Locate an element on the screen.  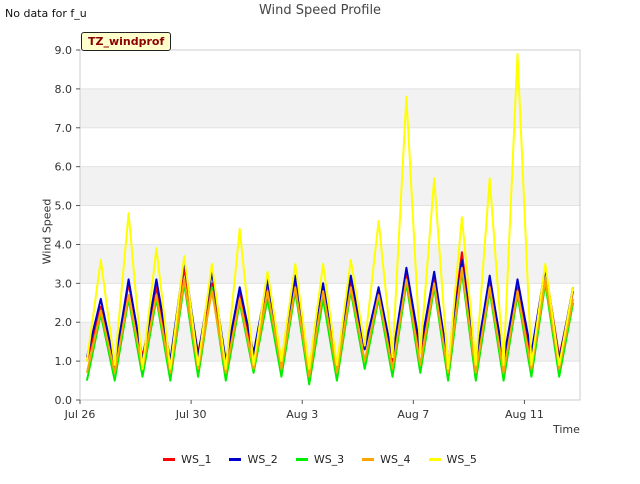
y-tick-label: 0.0 is located at coordinates (64, 400).